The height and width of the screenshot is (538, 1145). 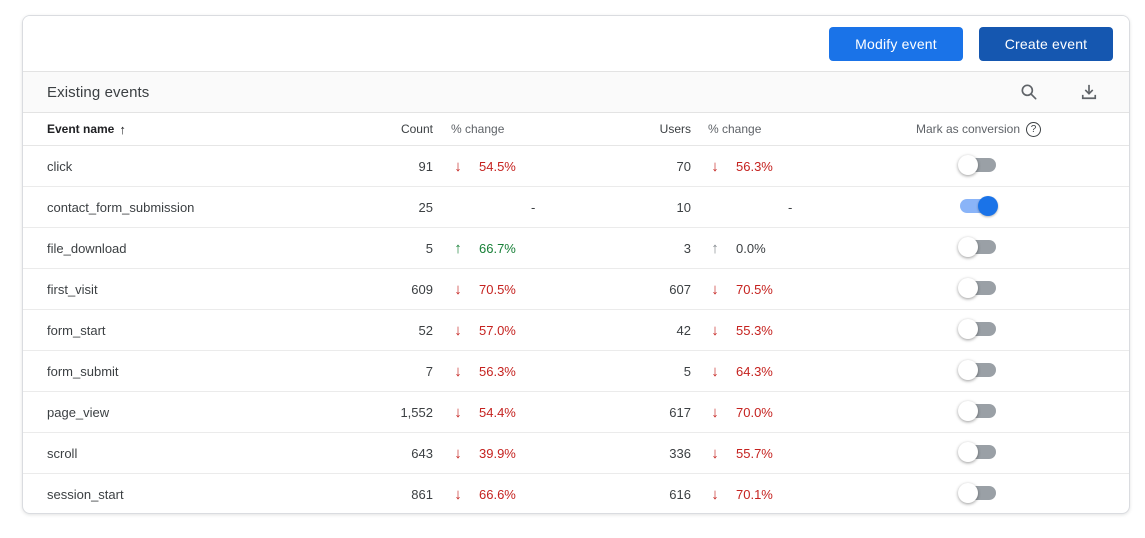 I want to click on table-row: page_view 1,552 ↓ 54.4% 617 ↓ 70.0%, so click(x=576, y=412).